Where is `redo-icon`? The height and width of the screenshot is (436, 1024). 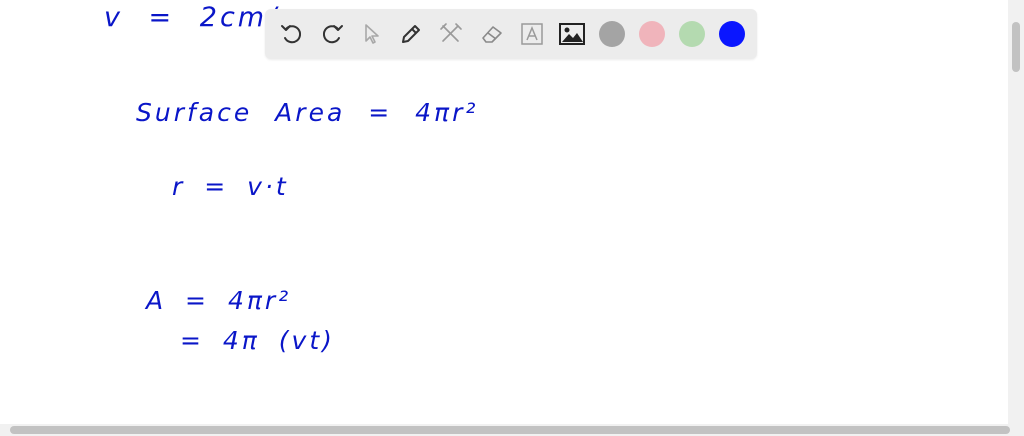
redo-icon is located at coordinates (332, 34).